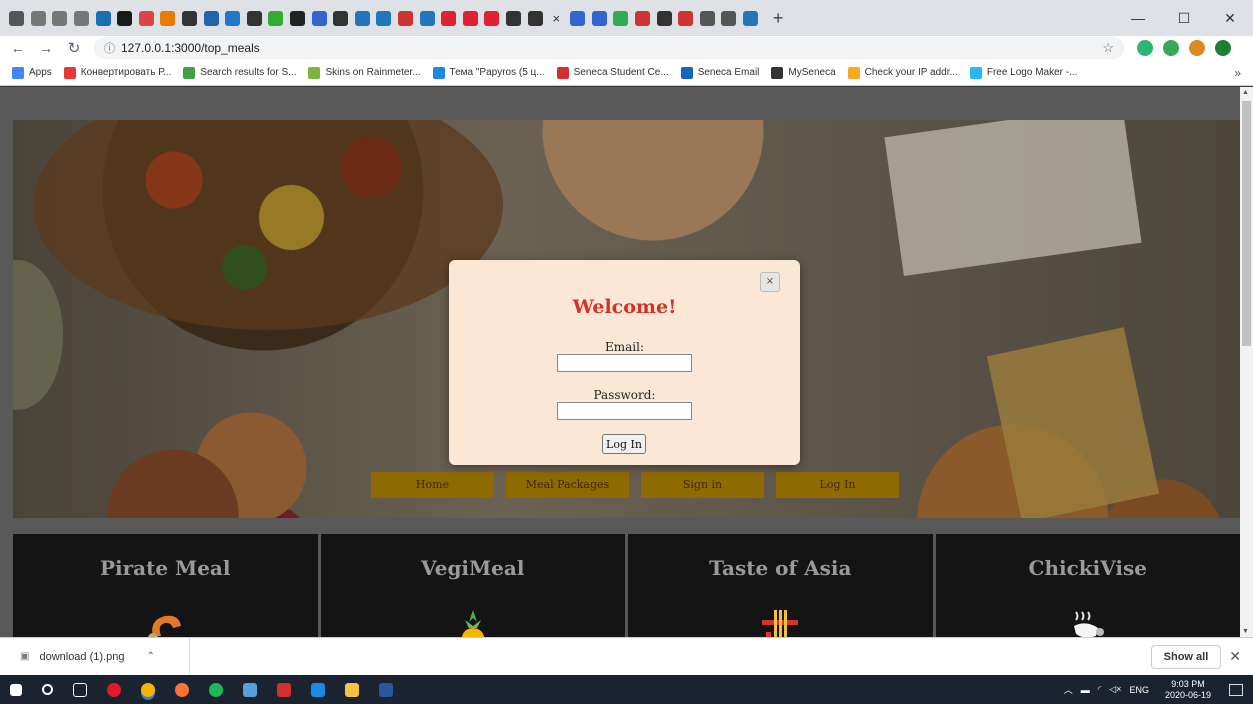 This screenshot has width=1253, height=704. I want to click on tray-chevron-icon: ︿, so click(1068, 689).